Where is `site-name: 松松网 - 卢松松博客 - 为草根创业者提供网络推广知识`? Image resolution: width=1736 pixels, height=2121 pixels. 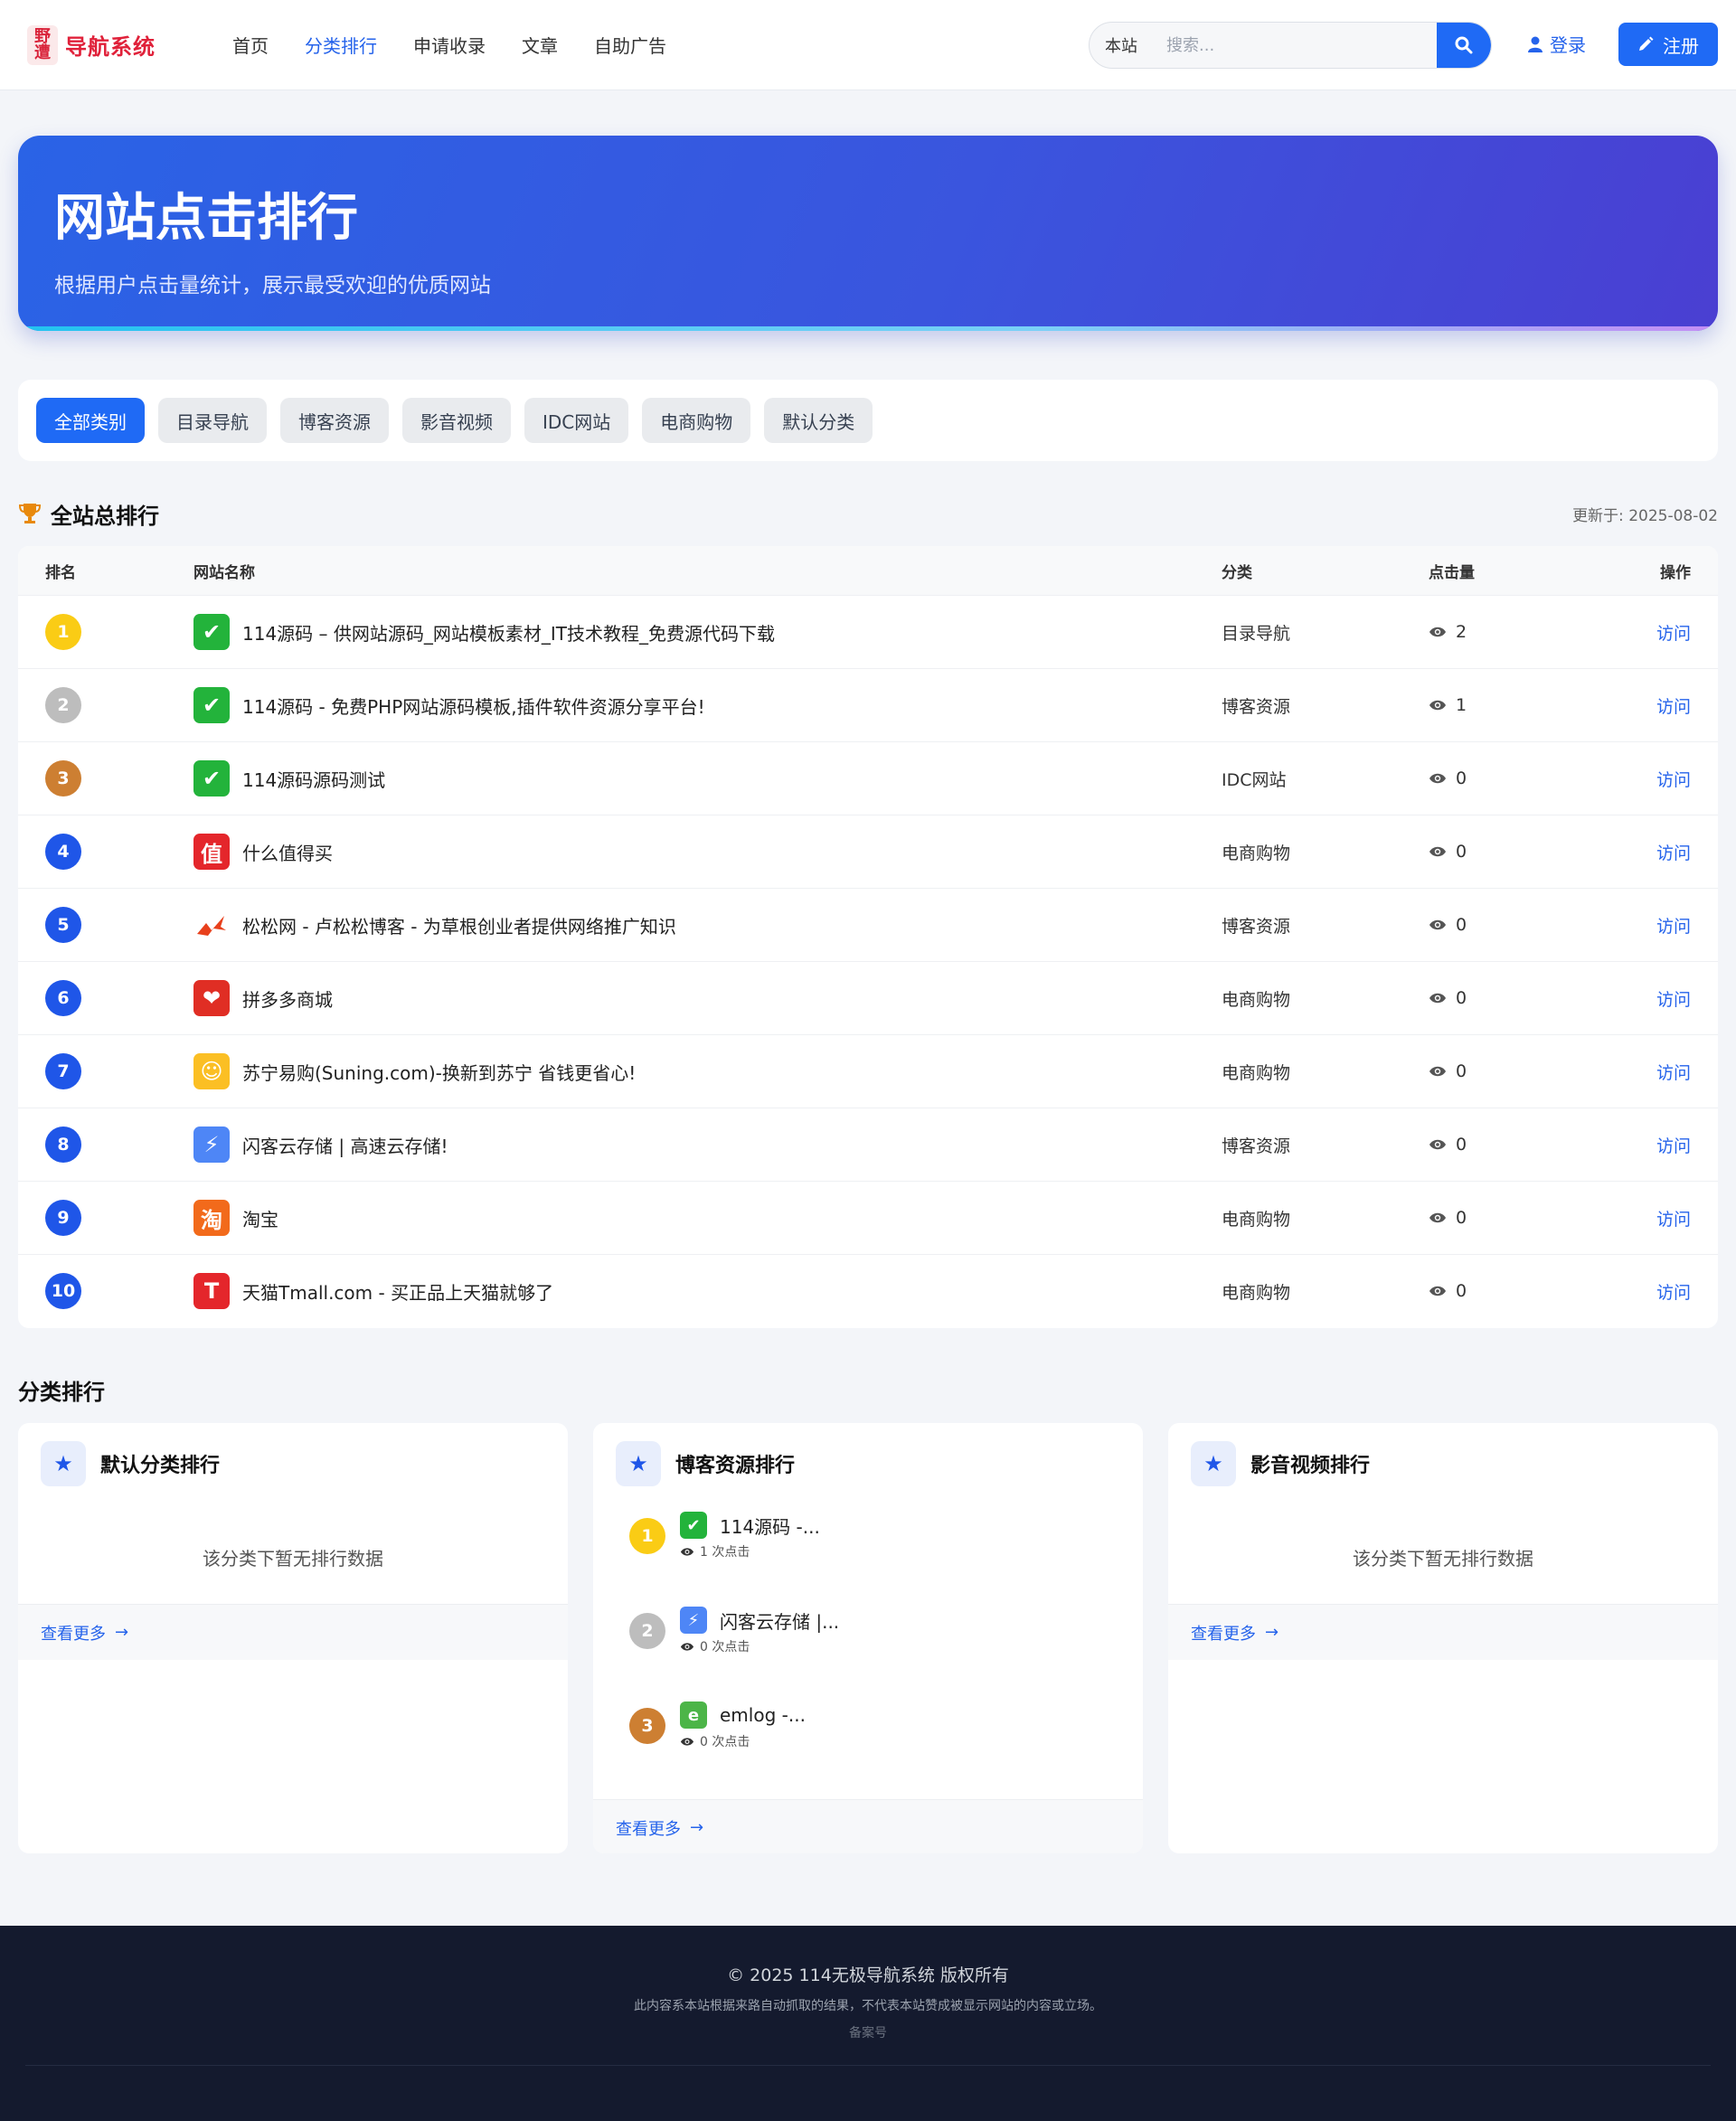
site-name: 松松网 - 卢松松博客 - 为草根创业者提供网络推广知识 is located at coordinates (459, 925).